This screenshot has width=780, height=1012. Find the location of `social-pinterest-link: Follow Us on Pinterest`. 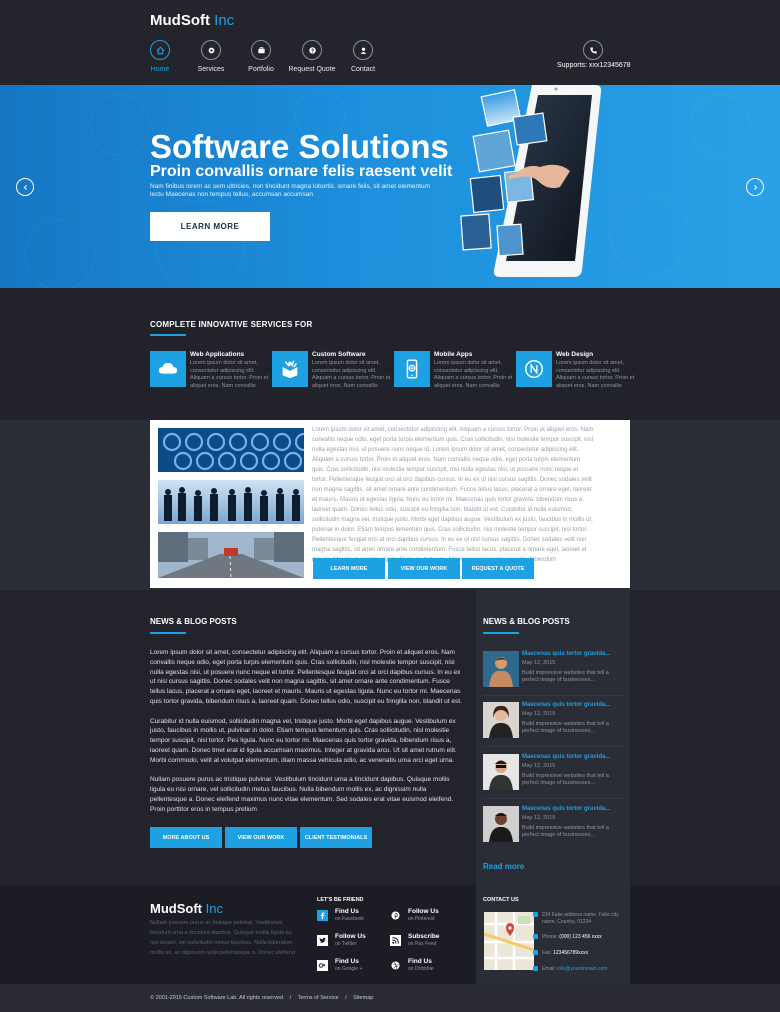

social-pinterest-link: Follow Us on Pinterest is located at coordinates (430, 917).